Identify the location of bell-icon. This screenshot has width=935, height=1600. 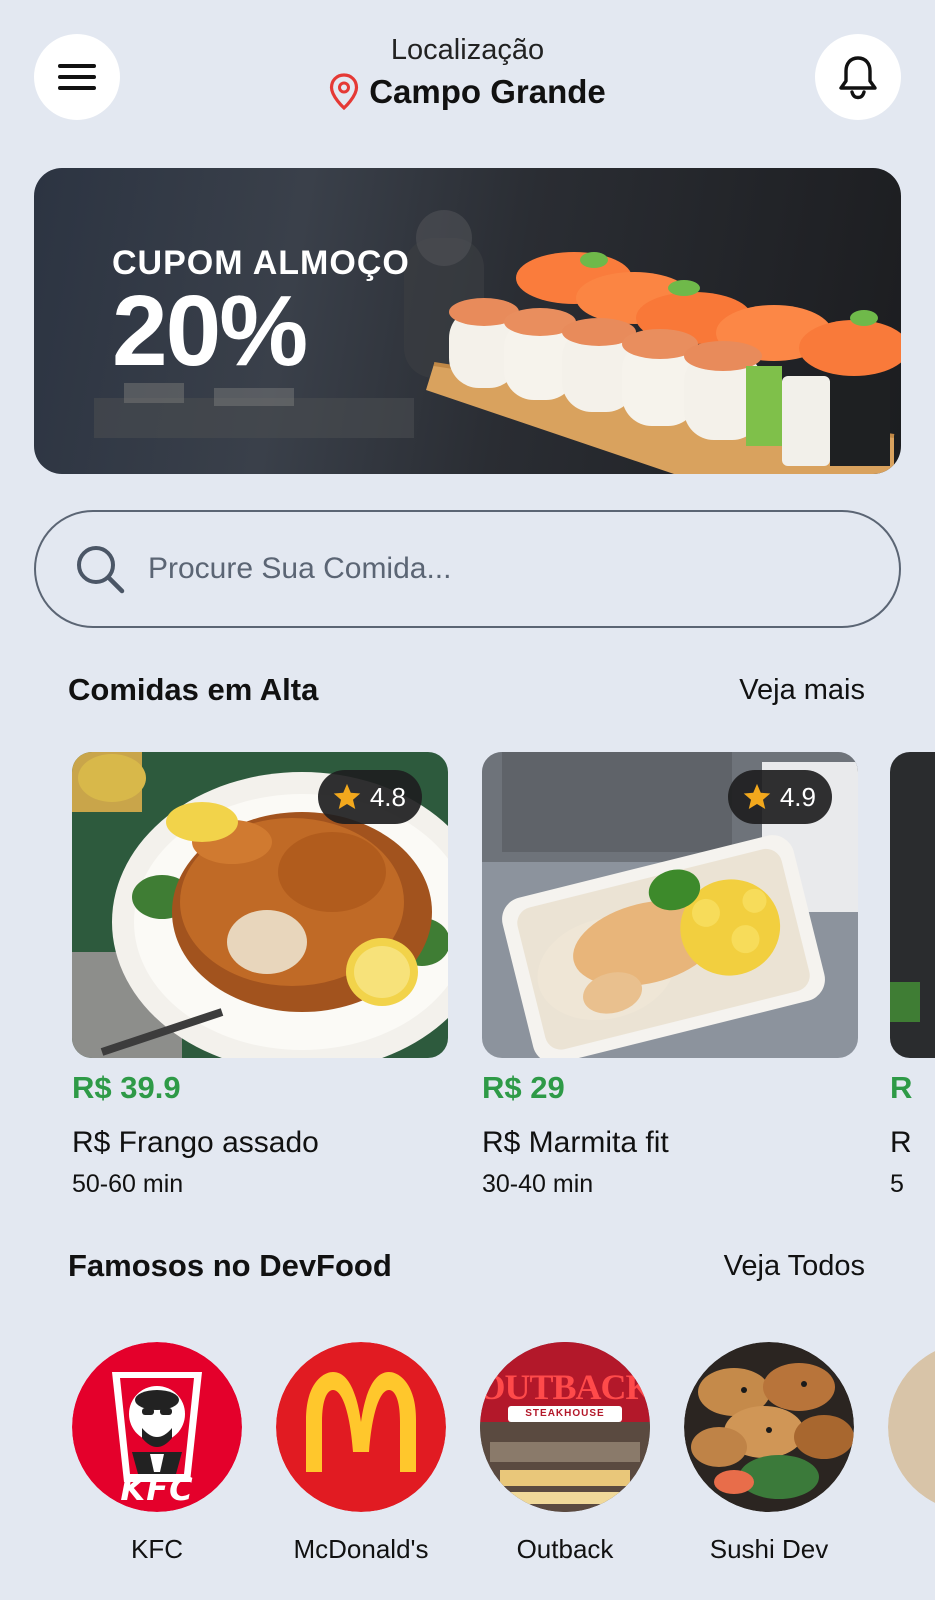
(858, 78).